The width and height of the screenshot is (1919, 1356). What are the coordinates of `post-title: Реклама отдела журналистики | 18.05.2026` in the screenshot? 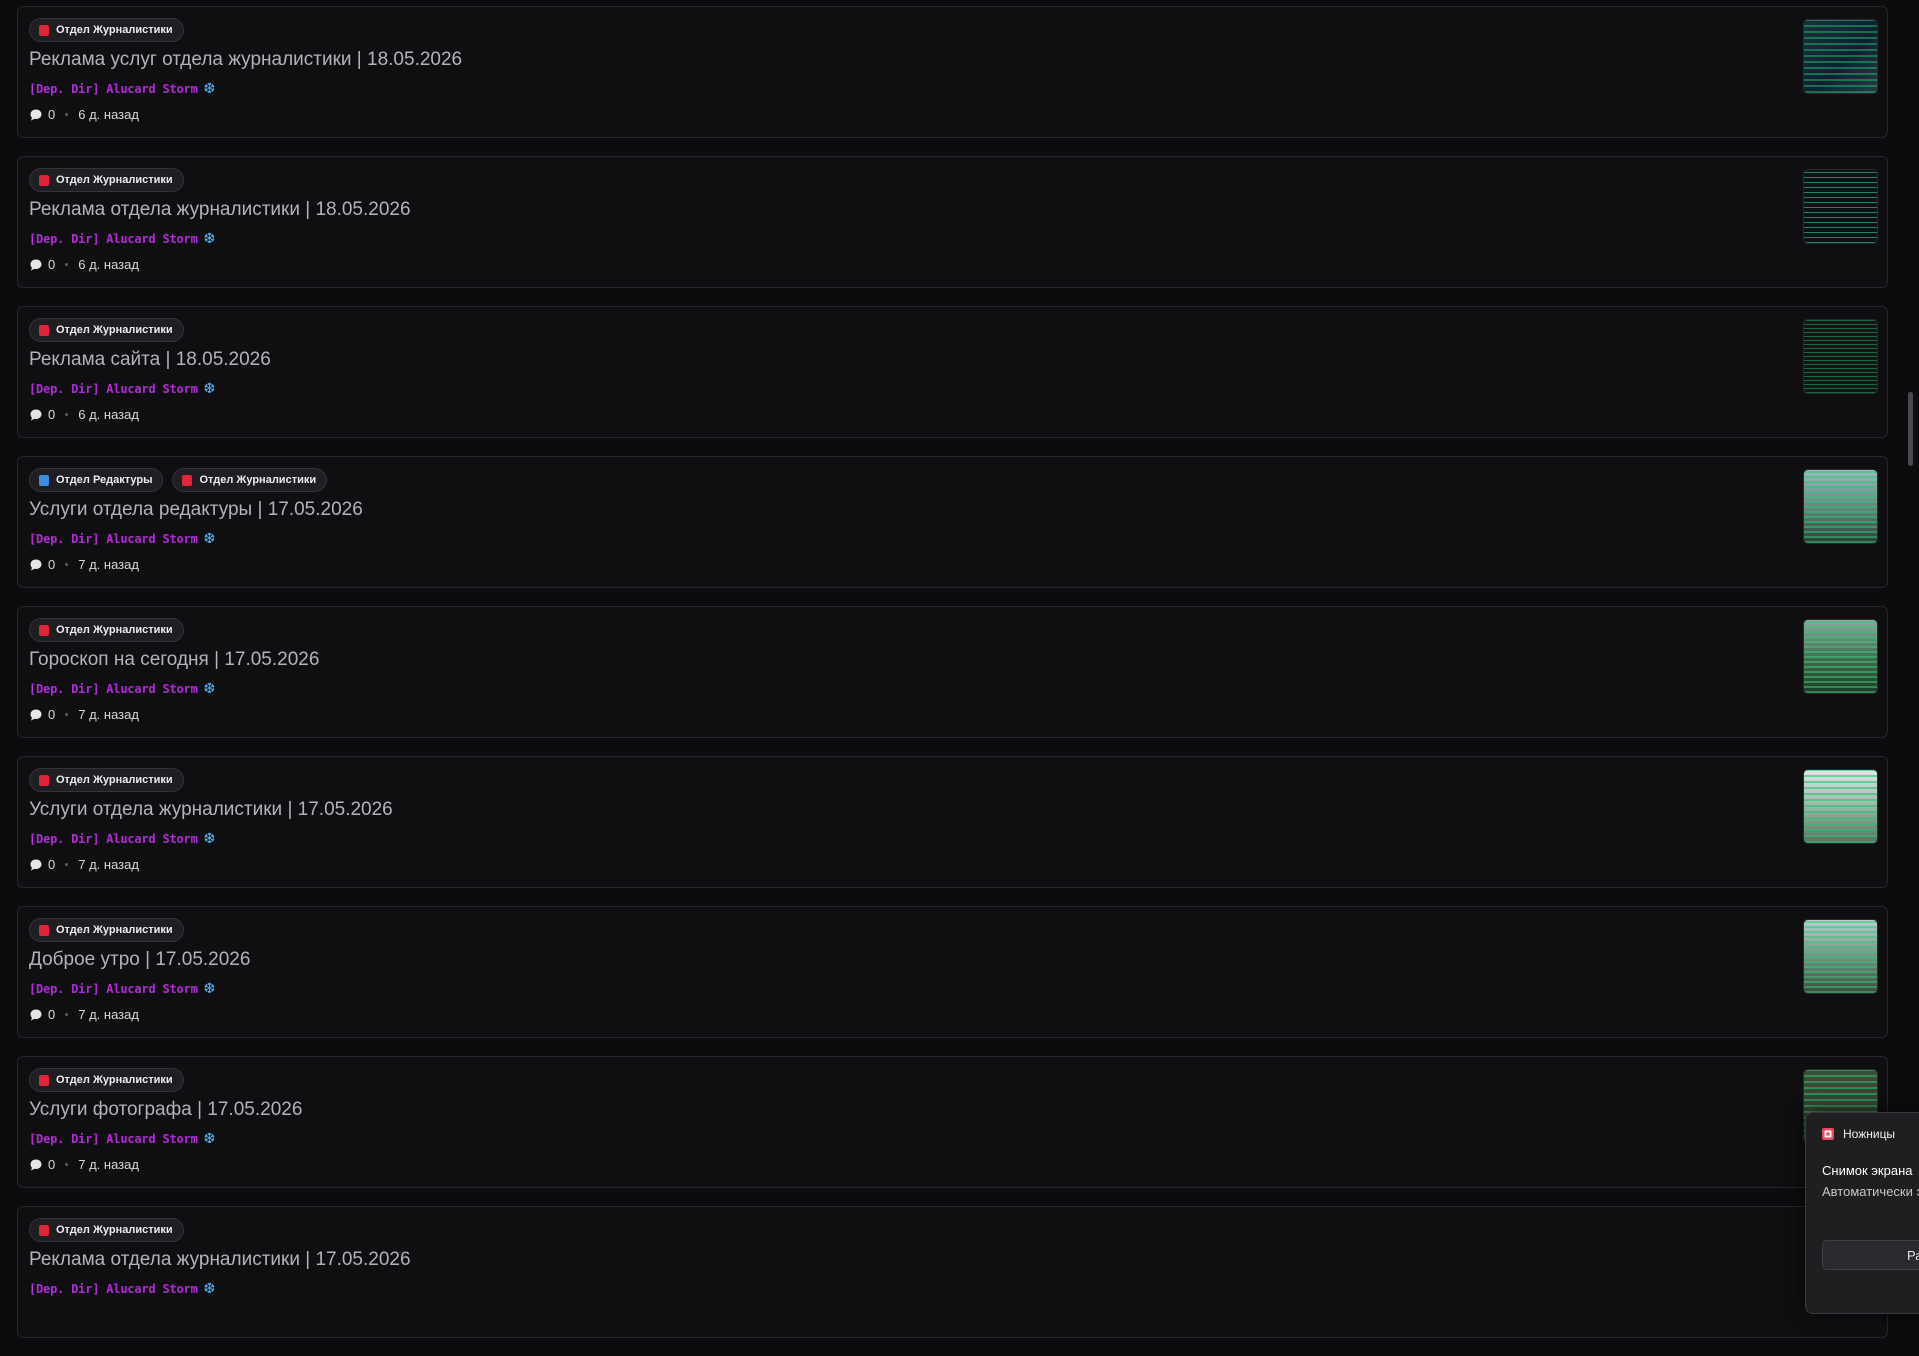 It's located at (220, 210).